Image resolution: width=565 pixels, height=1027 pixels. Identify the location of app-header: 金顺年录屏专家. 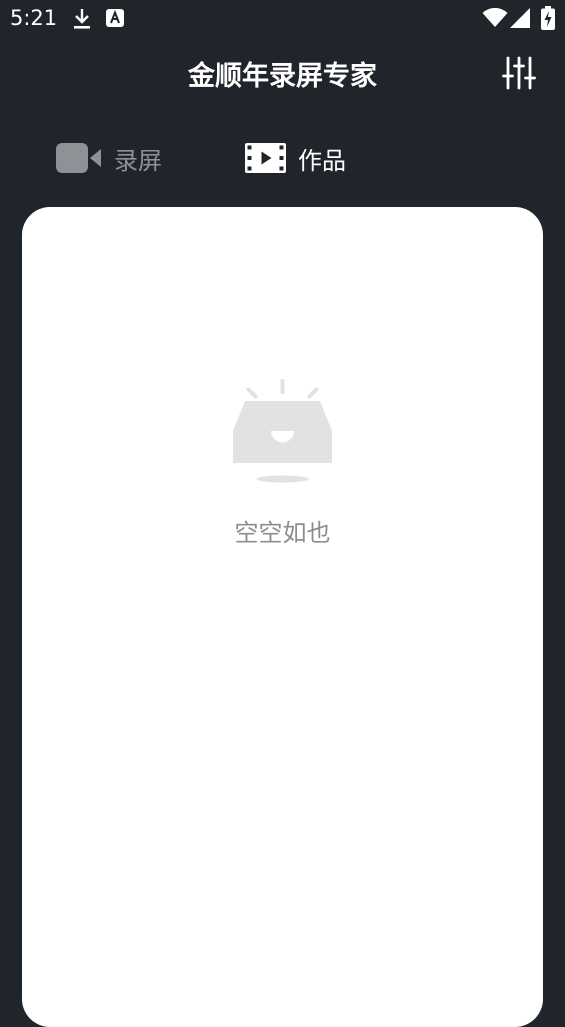
(282, 75).